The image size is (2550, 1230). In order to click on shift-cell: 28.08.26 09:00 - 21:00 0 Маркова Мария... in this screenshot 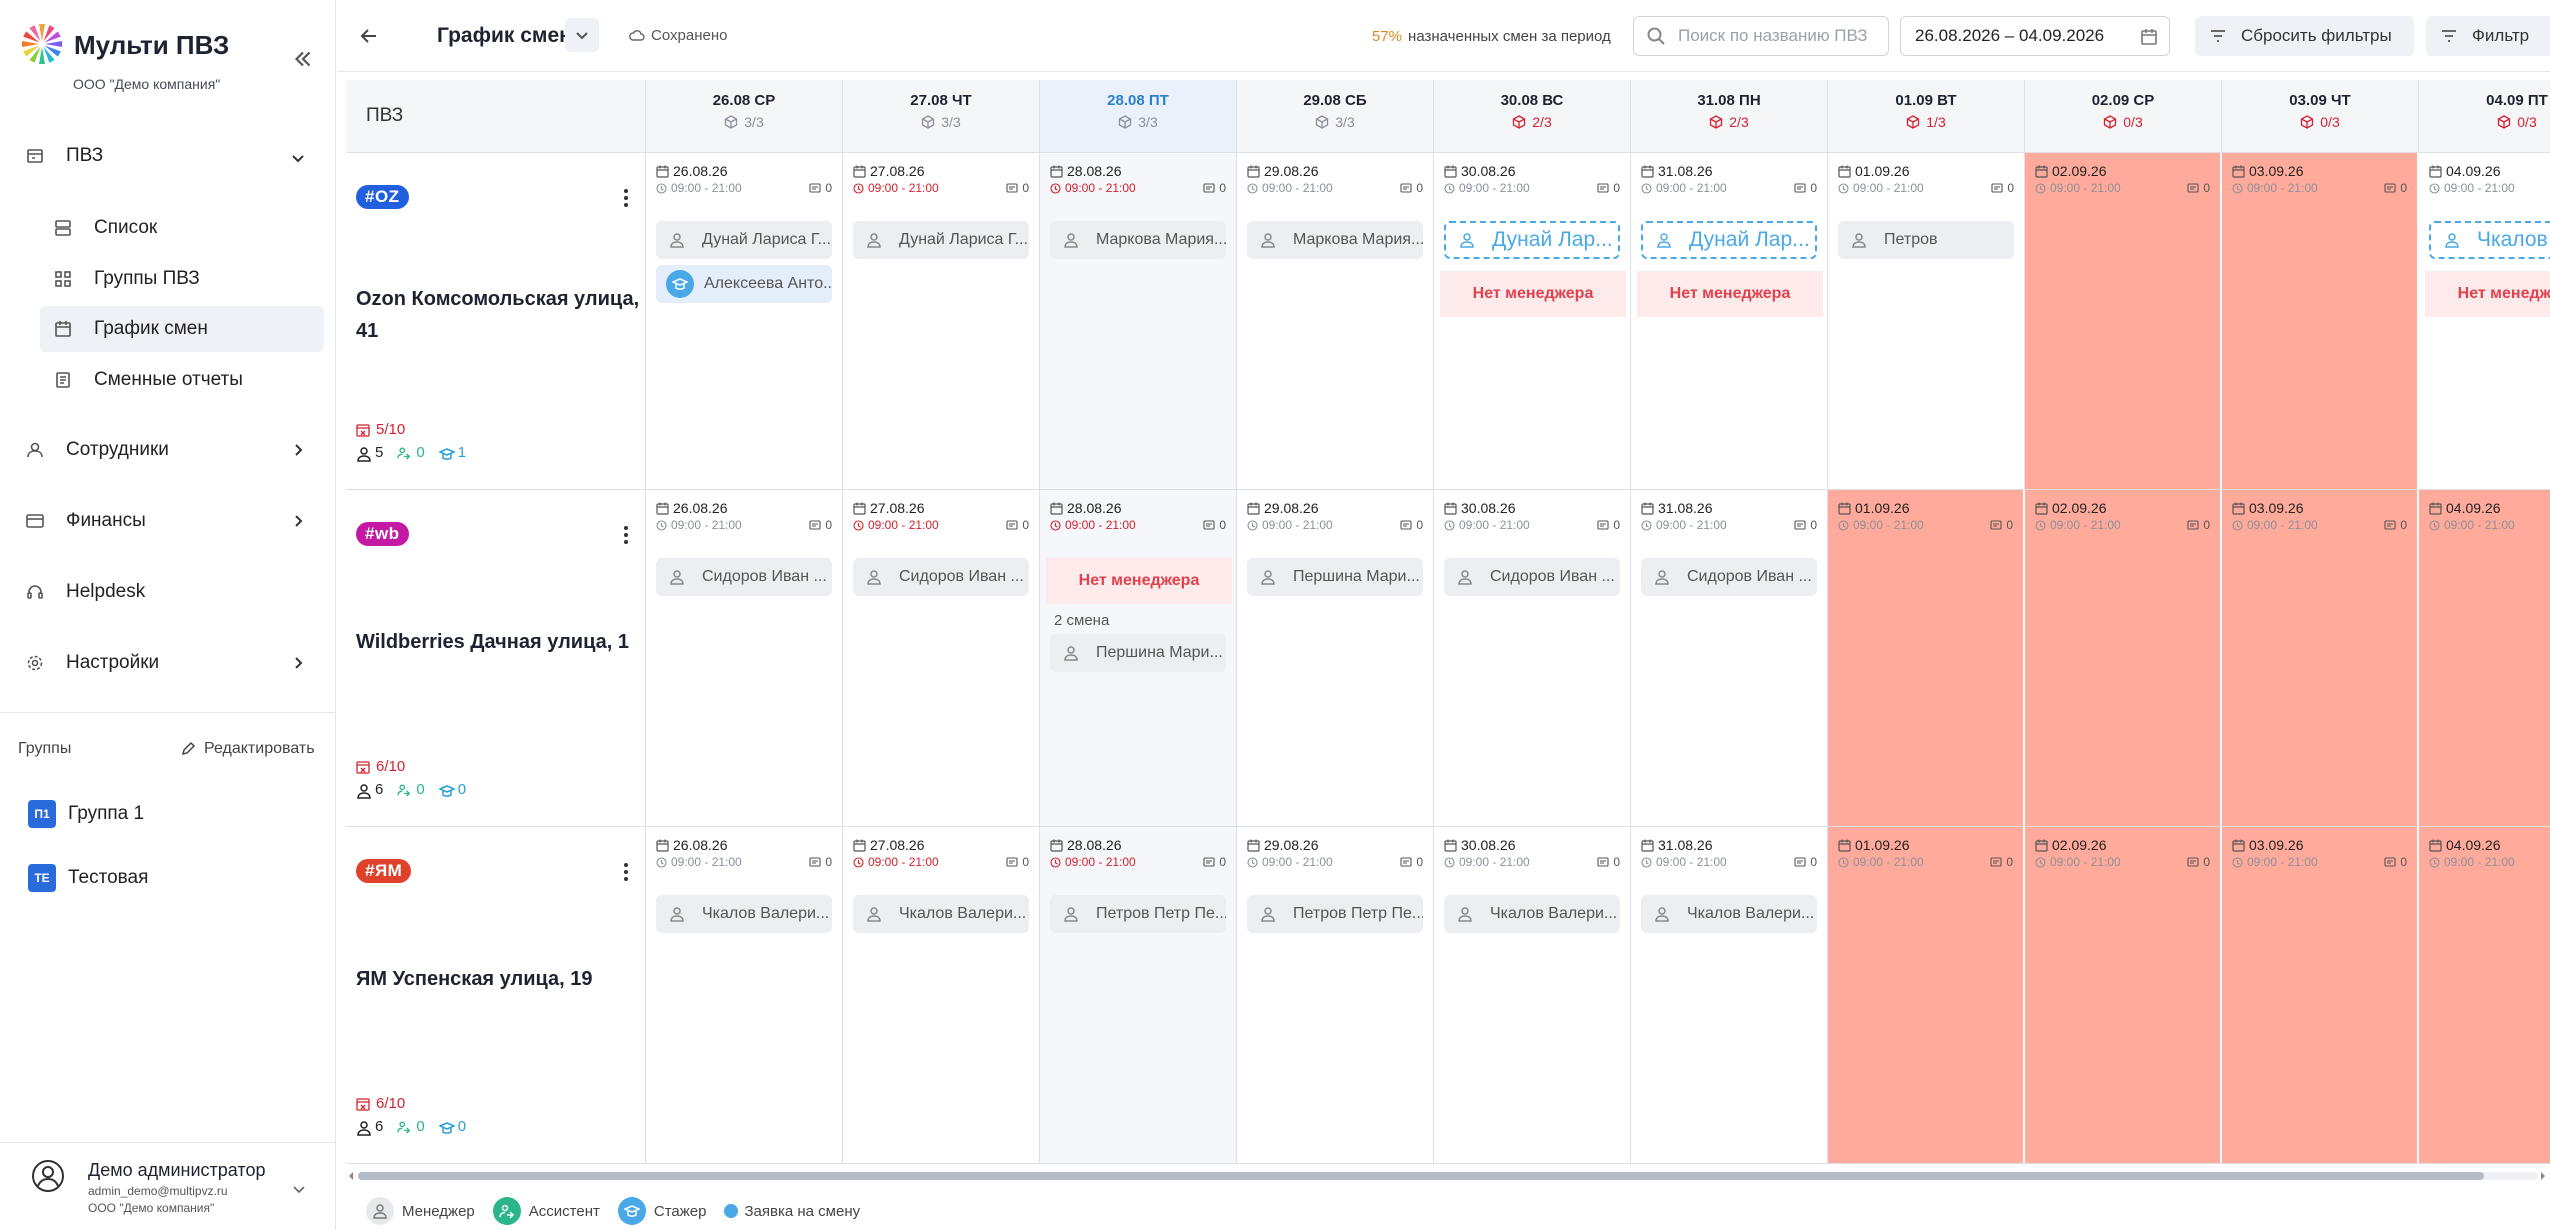, I will do `click(1138, 321)`.